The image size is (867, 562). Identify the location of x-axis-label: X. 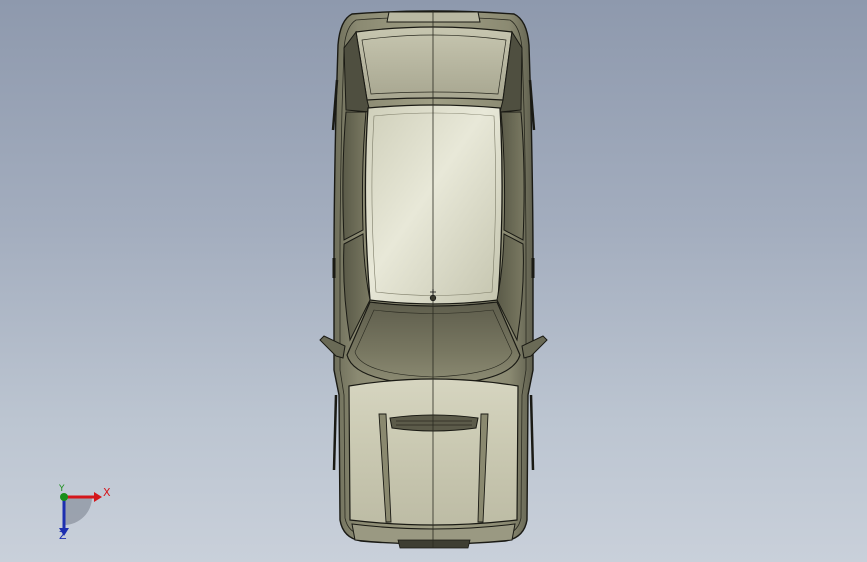
(107, 492).